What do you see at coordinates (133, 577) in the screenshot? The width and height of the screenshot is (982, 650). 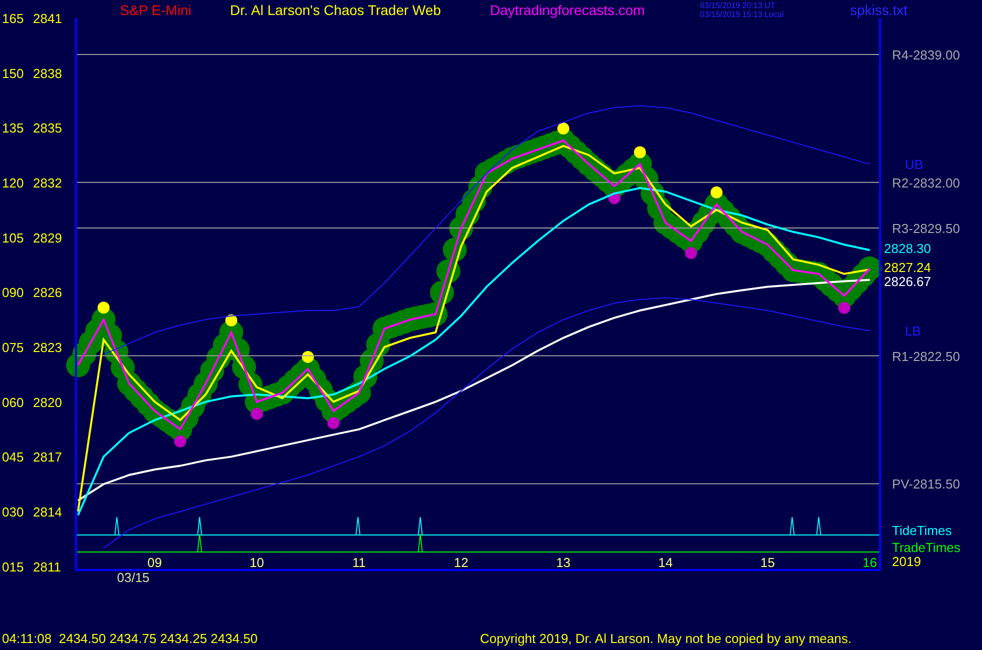 I see `date-label: 03/15` at bounding box center [133, 577].